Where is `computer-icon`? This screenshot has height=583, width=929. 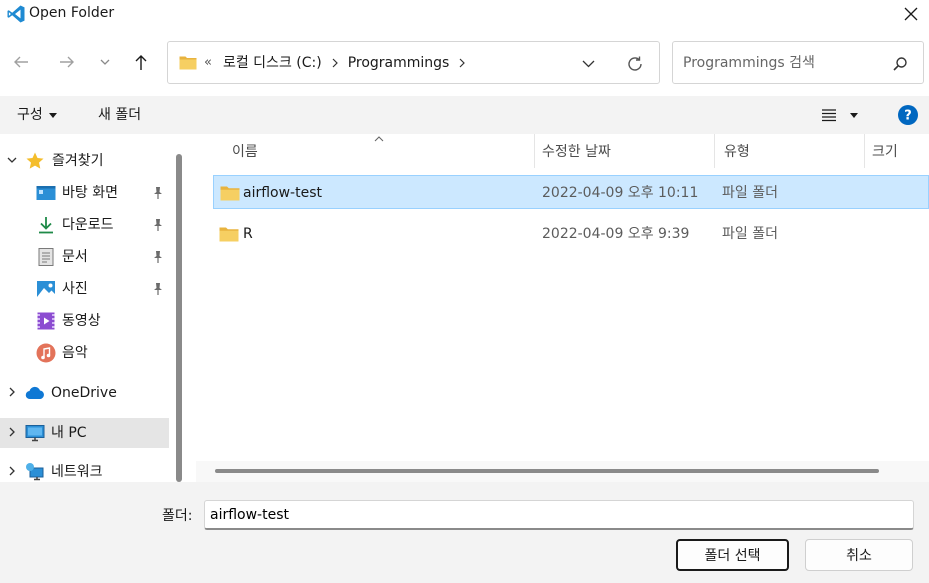
computer-icon is located at coordinates (35, 433).